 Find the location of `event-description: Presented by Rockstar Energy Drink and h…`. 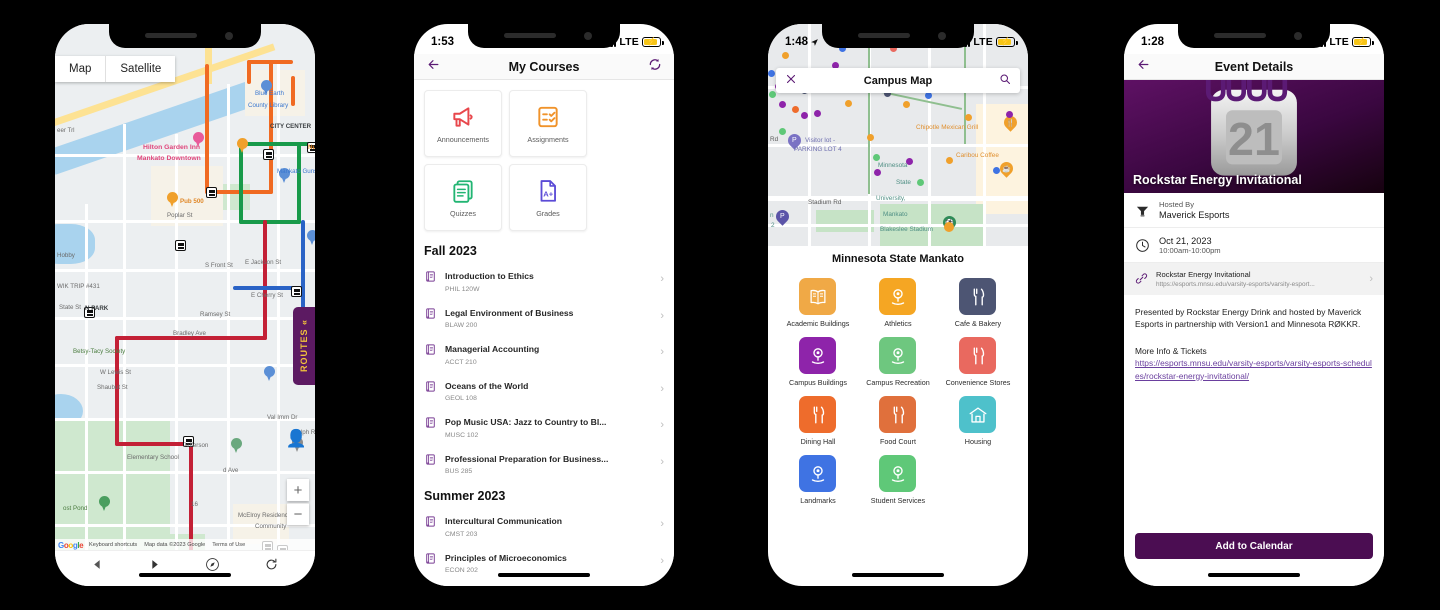

event-description: Presented by Rockstar Energy Drink and h… is located at coordinates (1248, 318).